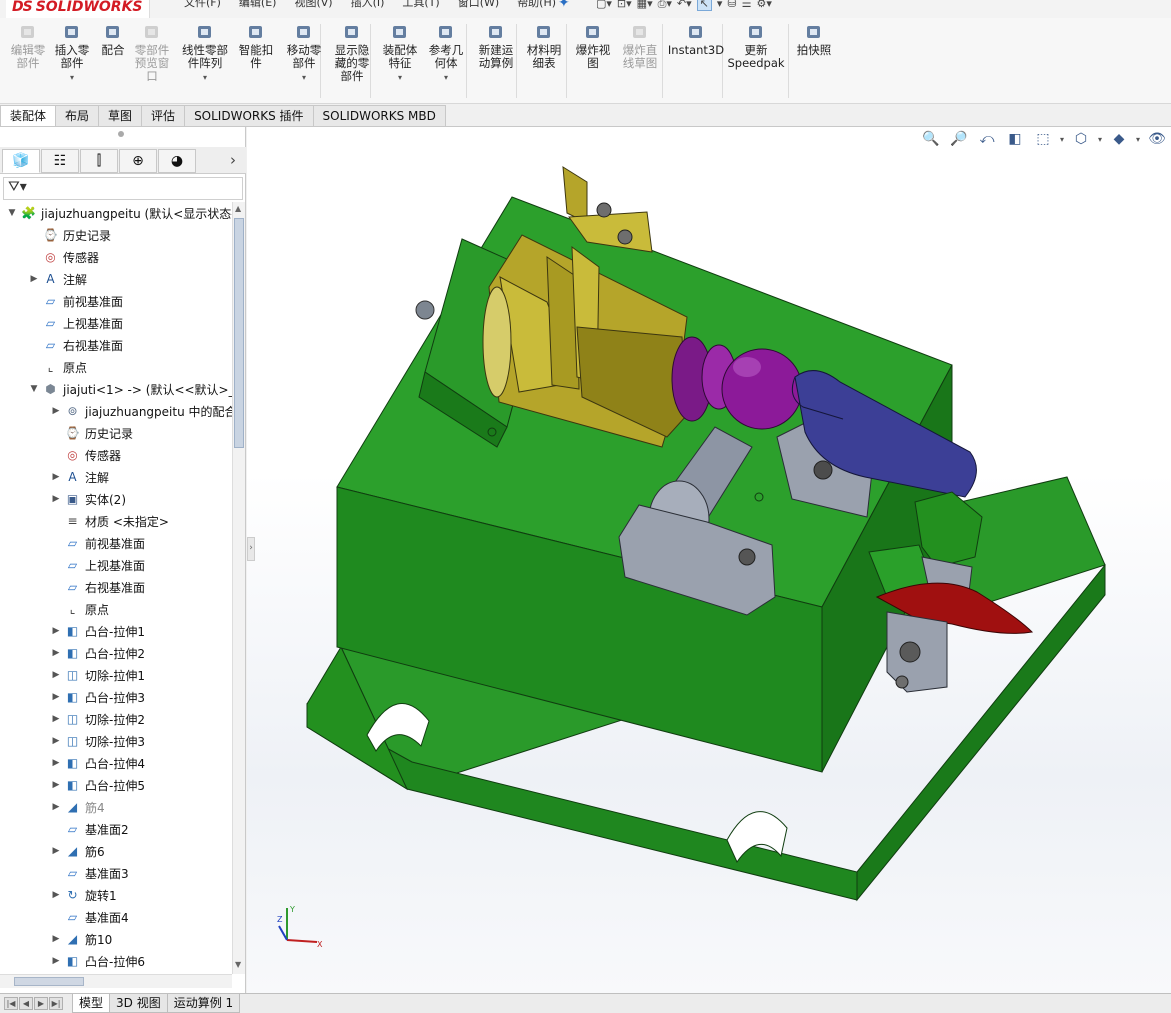  I want to click on tree-item: ▱ 基准面4, so click(89, 917).